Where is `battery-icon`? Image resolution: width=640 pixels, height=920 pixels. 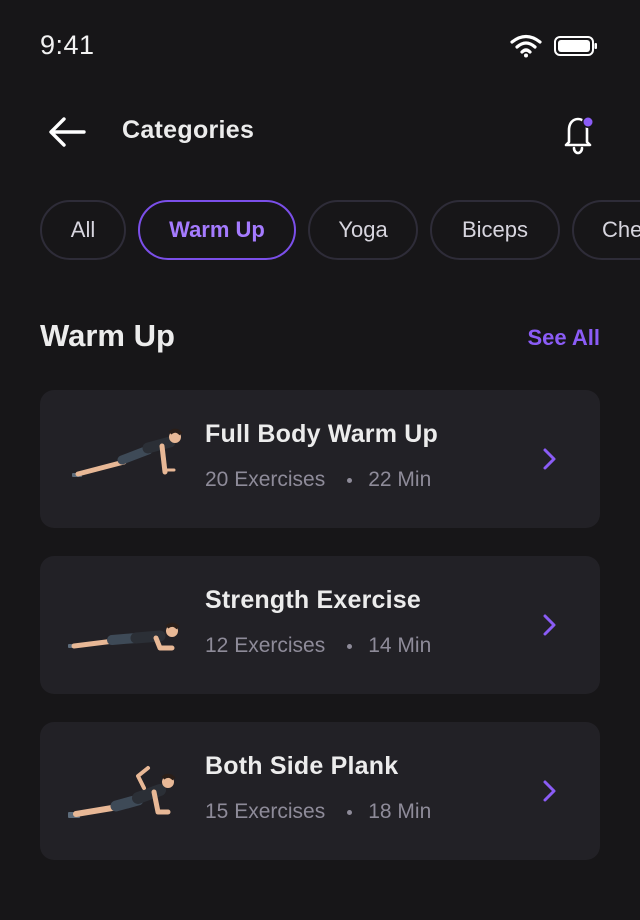 battery-icon is located at coordinates (575, 46).